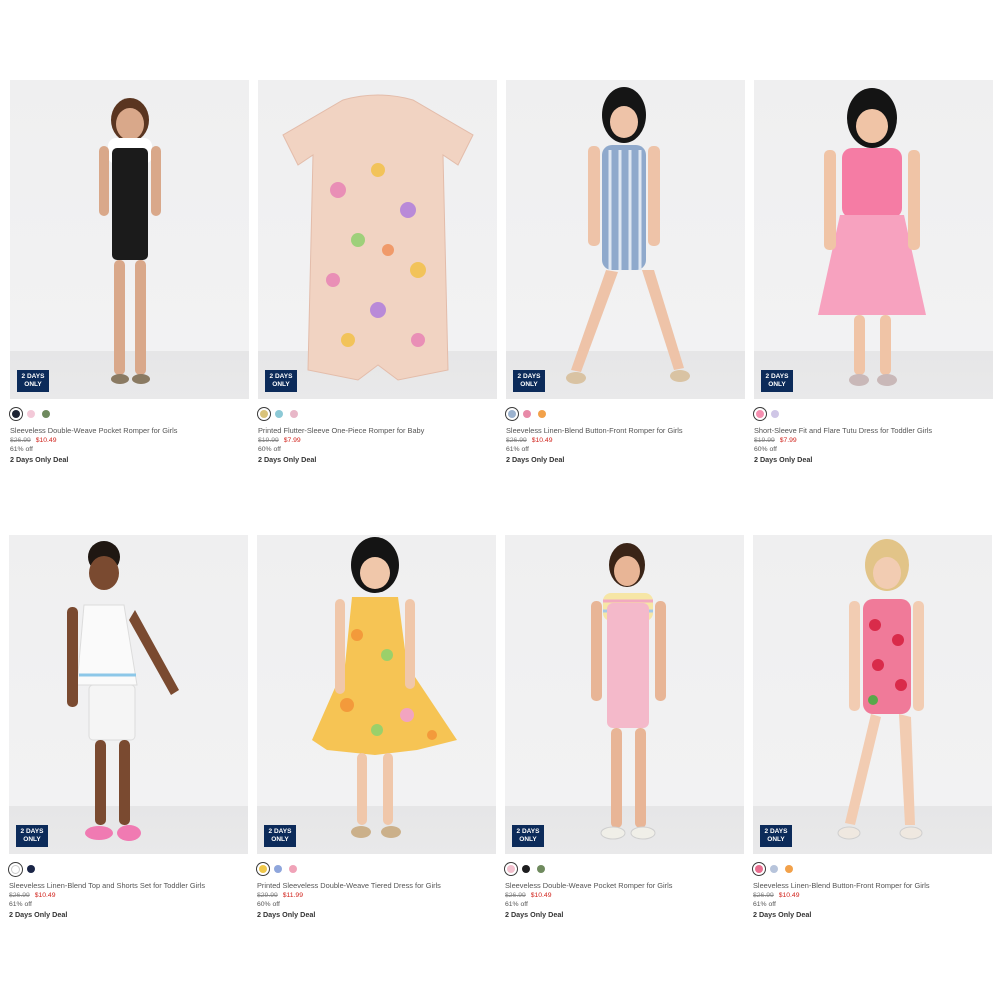 Image resolution: width=1000 pixels, height=1000 pixels. Describe the element at coordinates (264, 414) in the screenshot. I see `color-swatch-floral-yellow` at that location.